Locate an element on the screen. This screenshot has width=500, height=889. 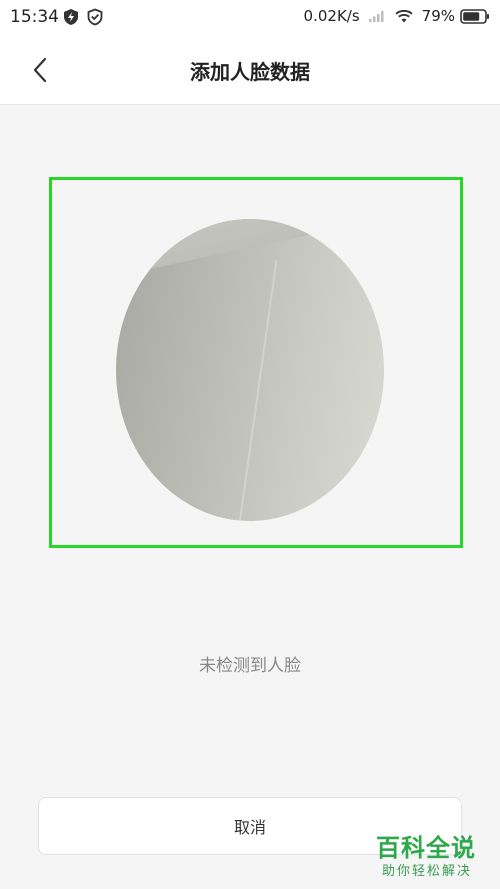
signal-icon is located at coordinates (376, 16).